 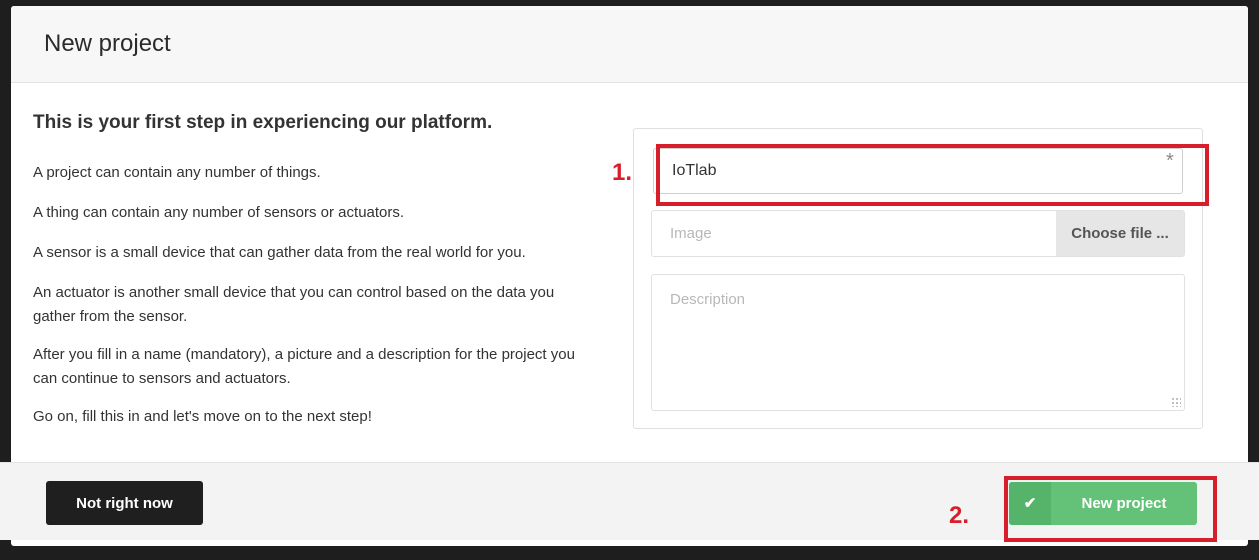 What do you see at coordinates (1176, 402) in the screenshot?
I see `resize-grip-icon` at bounding box center [1176, 402].